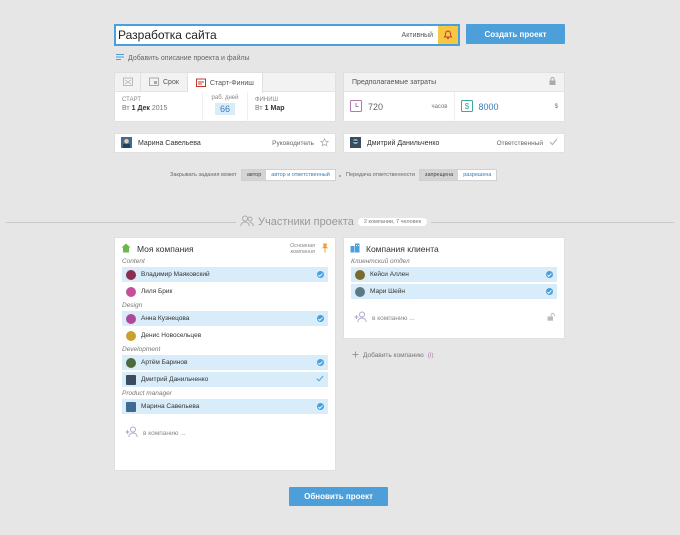 This screenshot has height=535, width=680. Describe the element at coordinates (355, 249) in the screenshot. I see `building-icon` at that location.